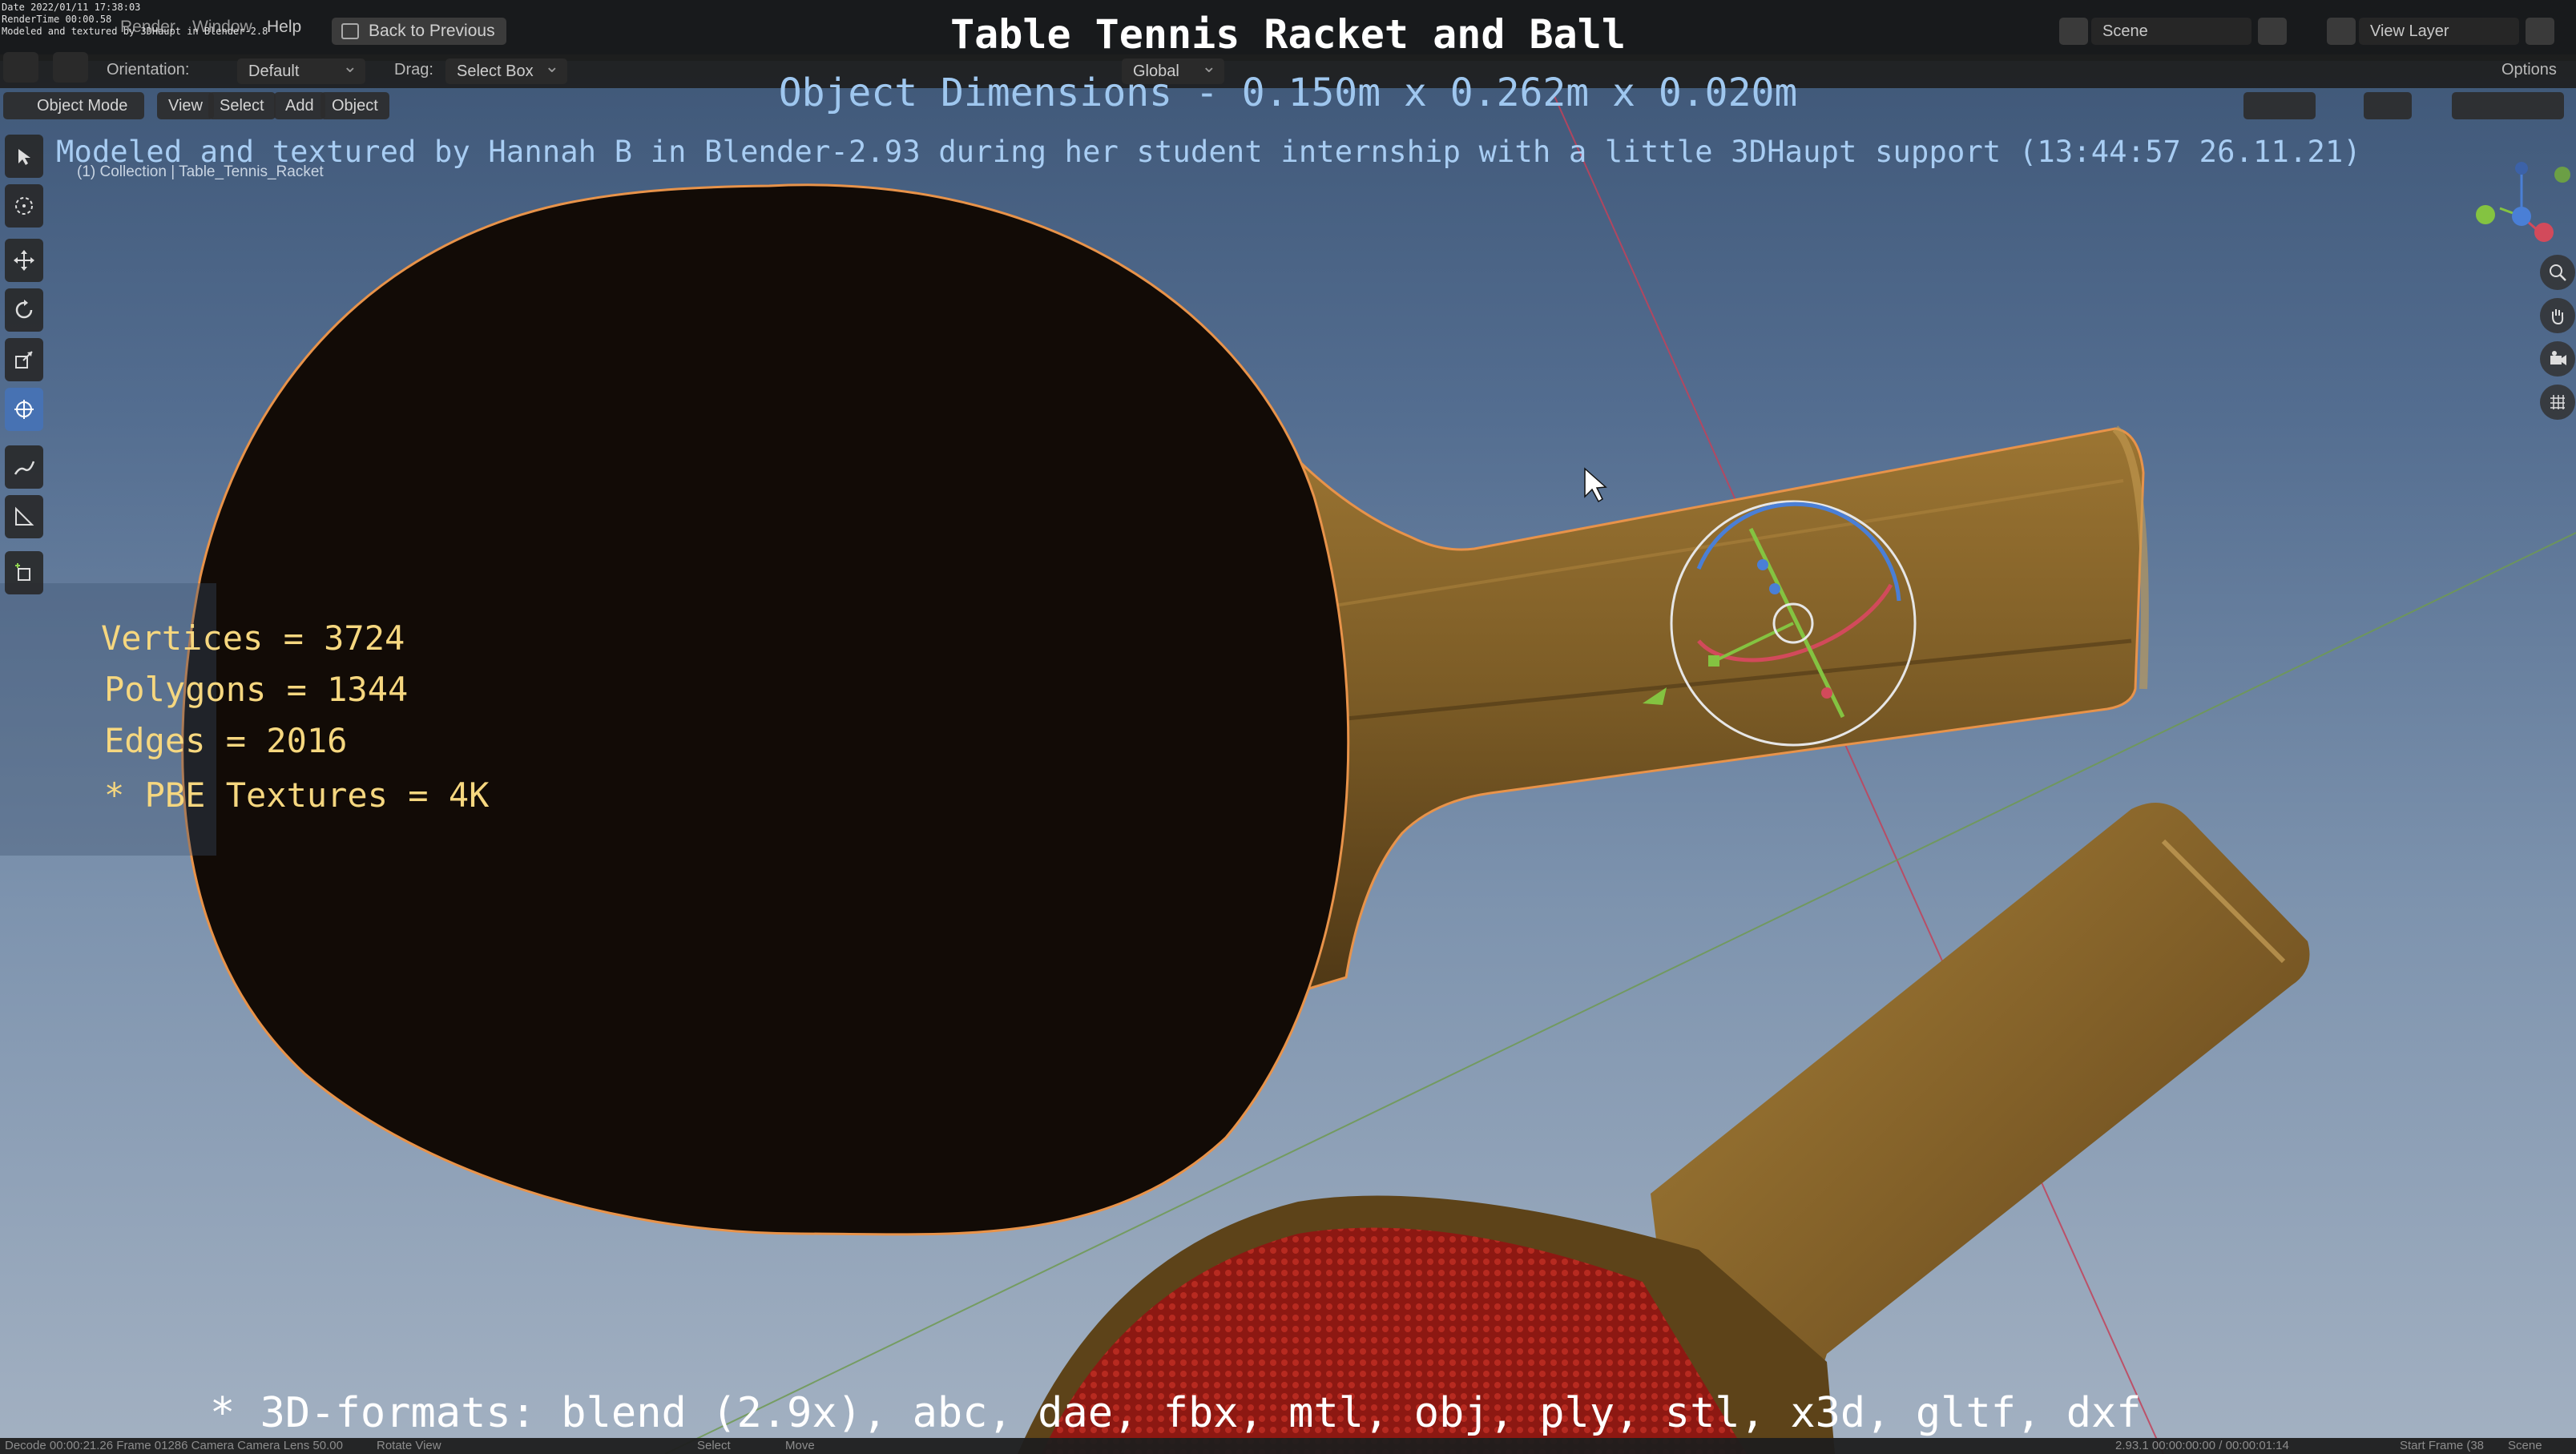 This screenshot has width=2576, height=1454. I want to click on mouse-pointer-icon, so click(1595, 485).